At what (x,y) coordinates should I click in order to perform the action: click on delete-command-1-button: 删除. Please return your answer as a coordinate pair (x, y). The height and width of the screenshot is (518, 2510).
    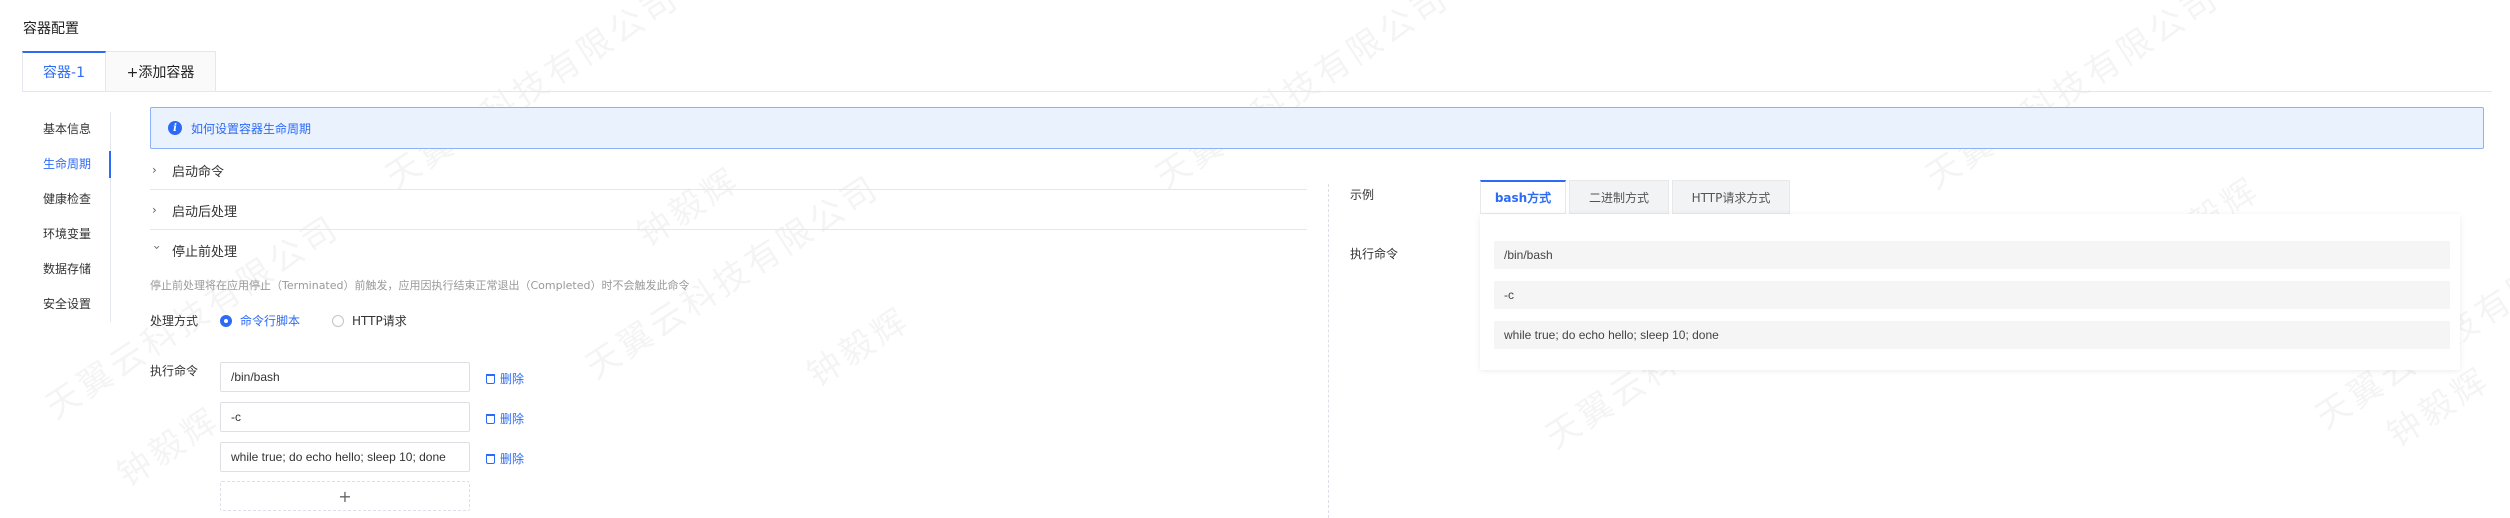
    Looking at the image, I should click on (505, 378).